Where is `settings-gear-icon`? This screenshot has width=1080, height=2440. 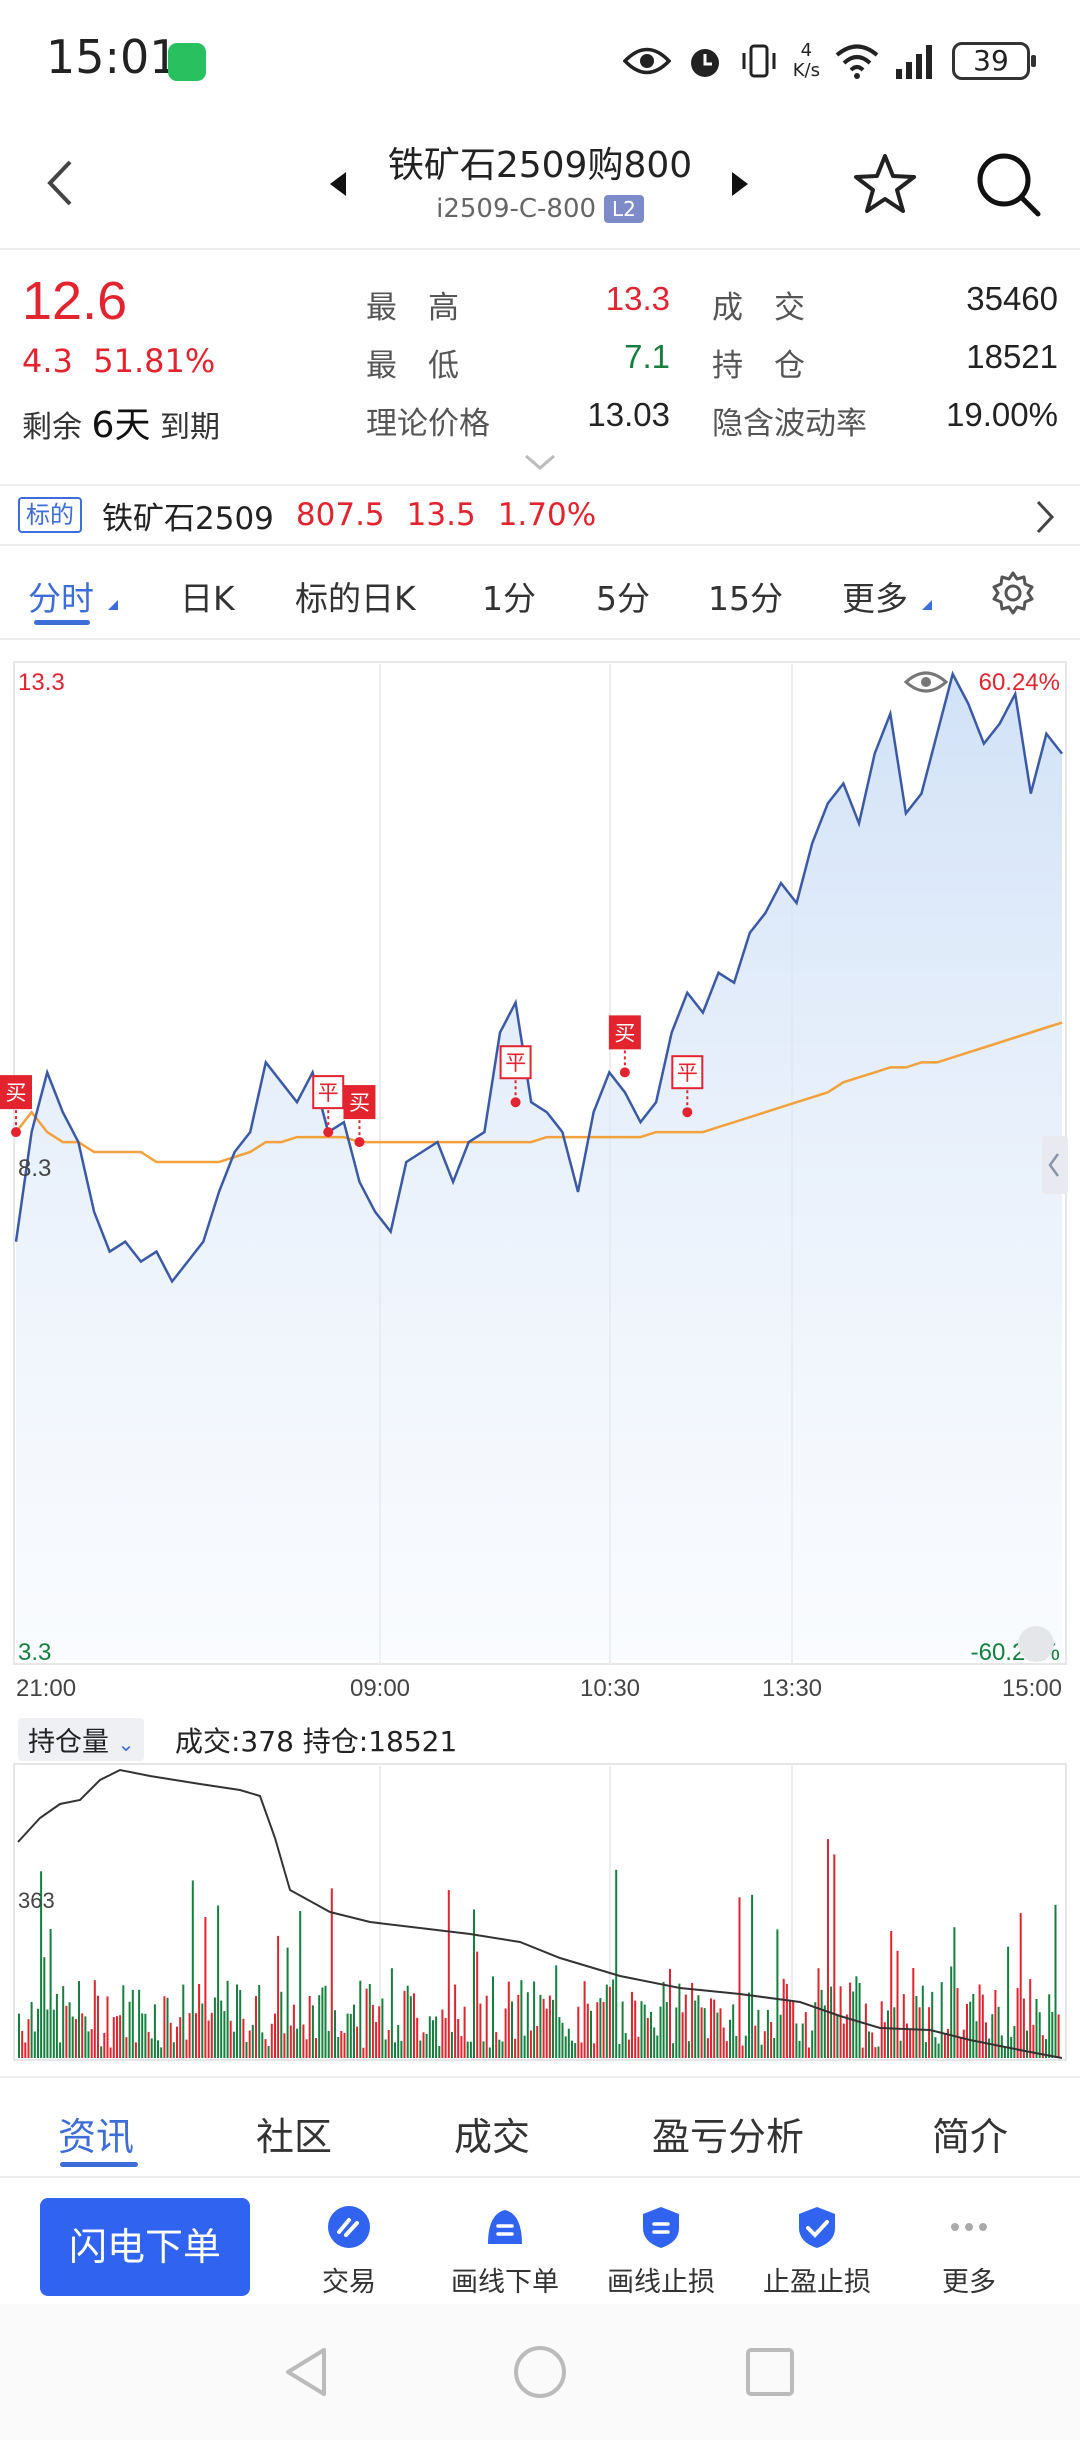 settings-gear-icon is located at coordinates (1013, 593).